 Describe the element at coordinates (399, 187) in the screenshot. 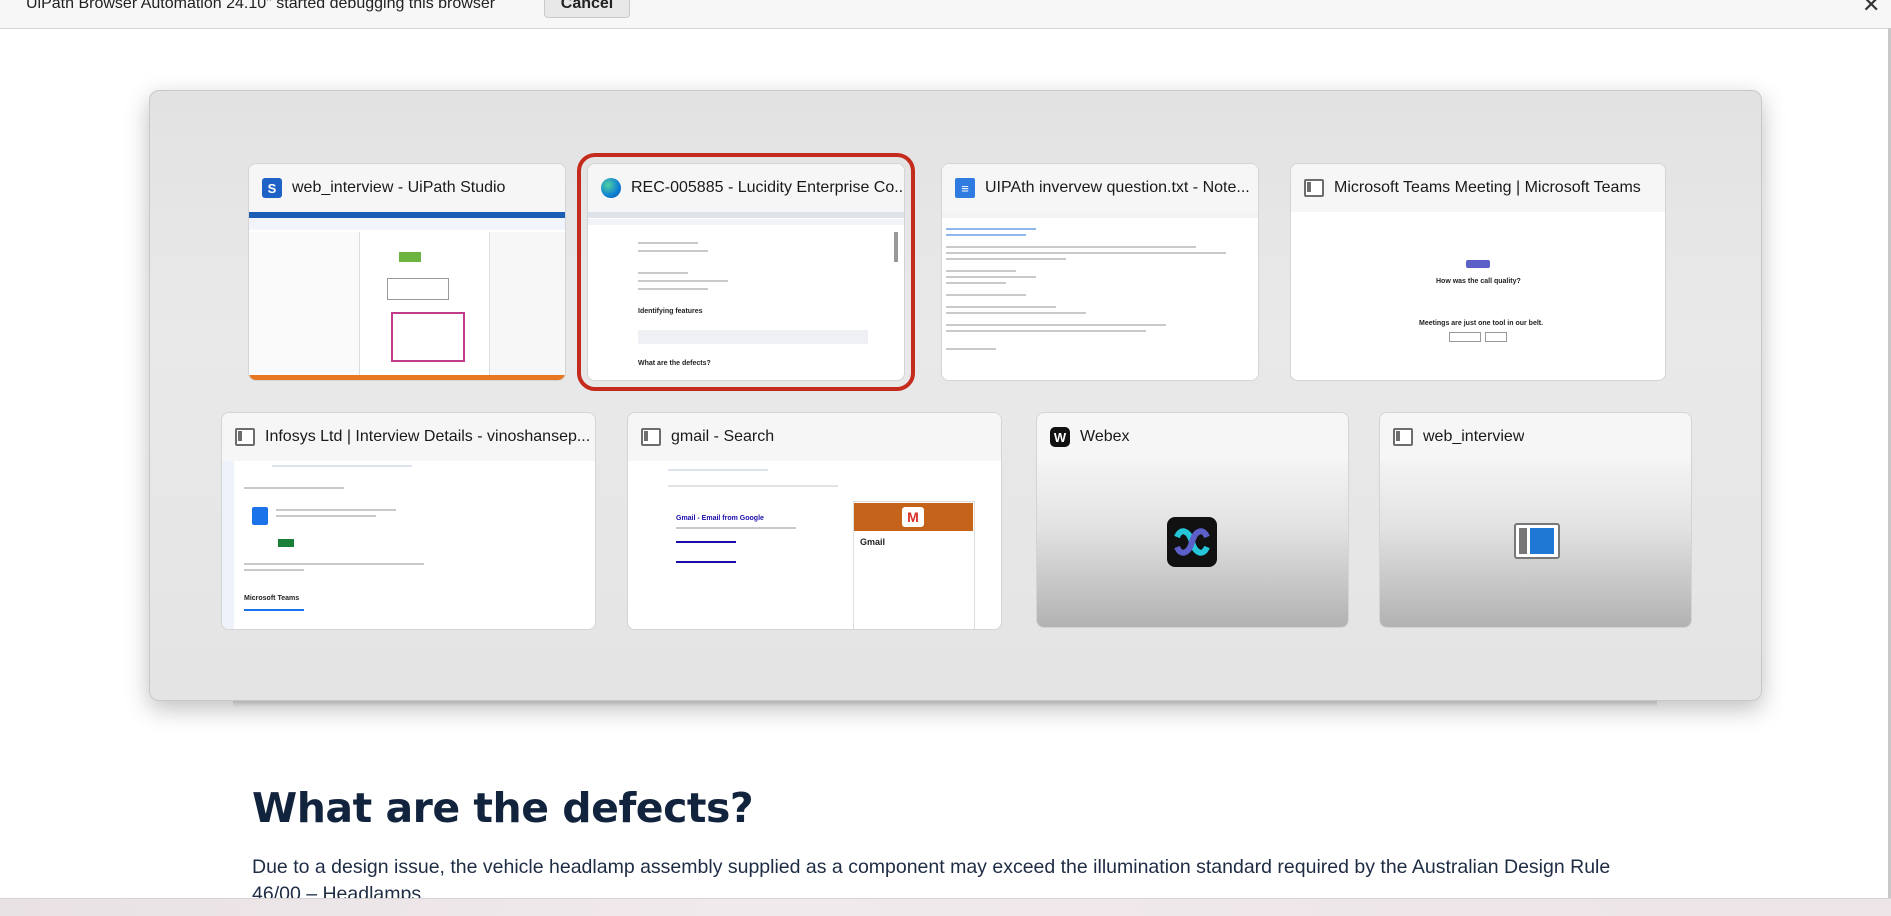

I see `window-title: web_interview - UiPath Studio` at that location.